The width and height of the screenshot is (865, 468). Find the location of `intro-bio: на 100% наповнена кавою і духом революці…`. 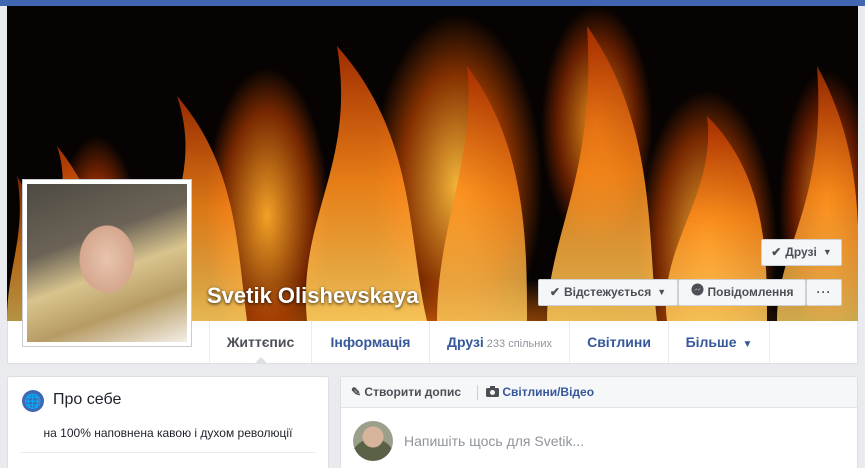

intro-bio: на 100% наповнена кавою і духом революці… is located at coordinates (168, 433).